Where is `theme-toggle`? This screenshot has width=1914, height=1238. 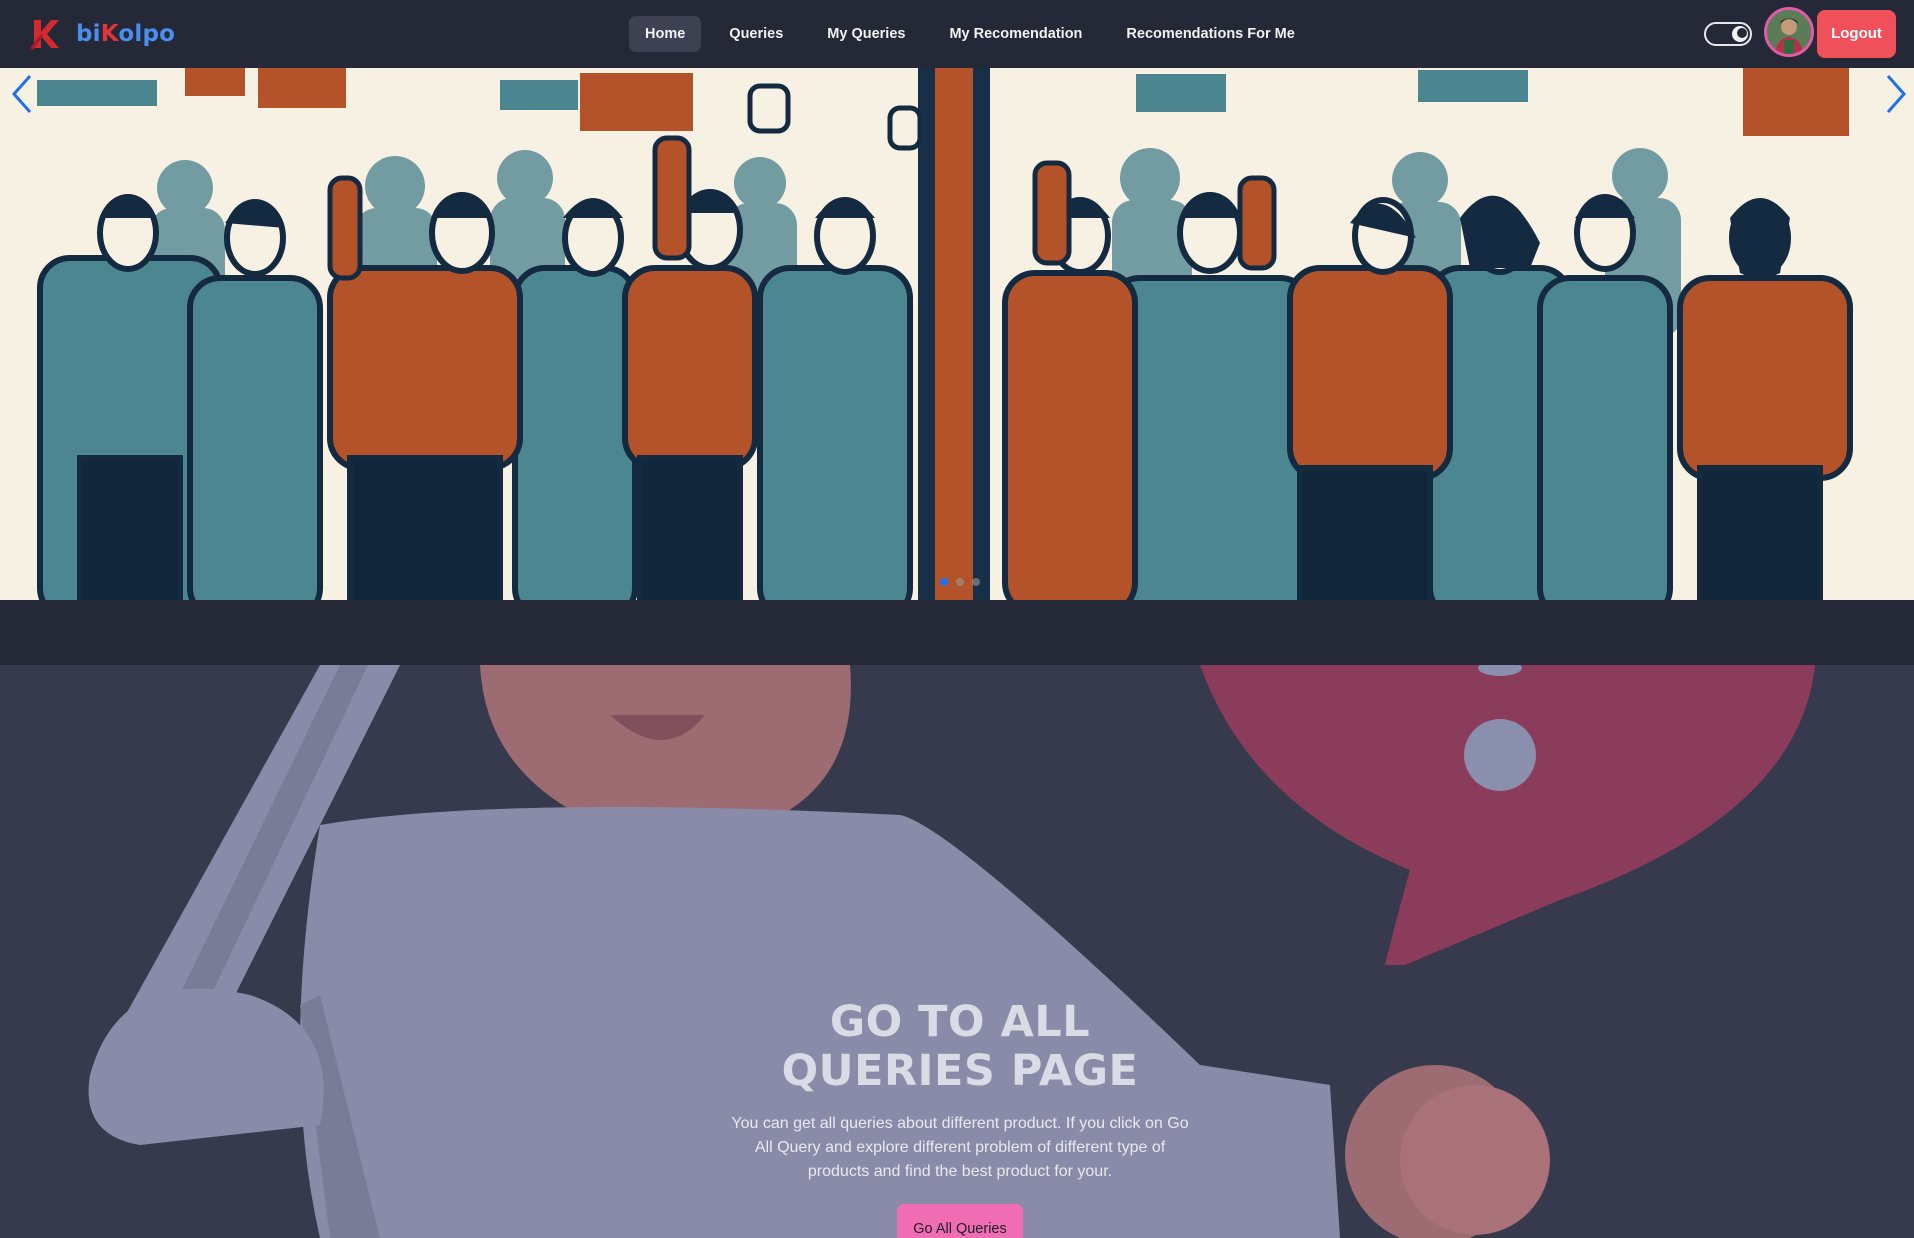
theme-toggle is located at coordinates (1728, 34).